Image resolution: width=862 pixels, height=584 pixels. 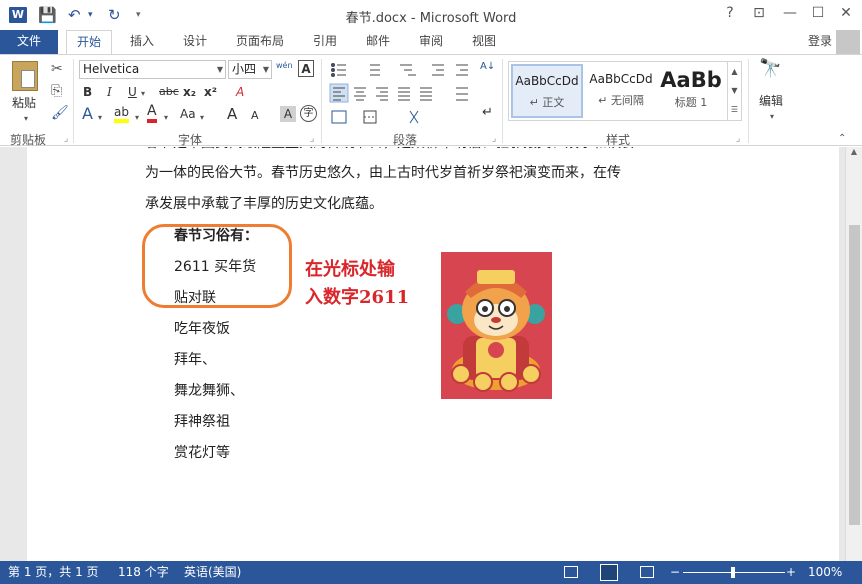 What do you see at coordinates (266, 69) in the screenshot?
I see `font-size-dropdown-icon: ▼` at bounding box center [266, 69].